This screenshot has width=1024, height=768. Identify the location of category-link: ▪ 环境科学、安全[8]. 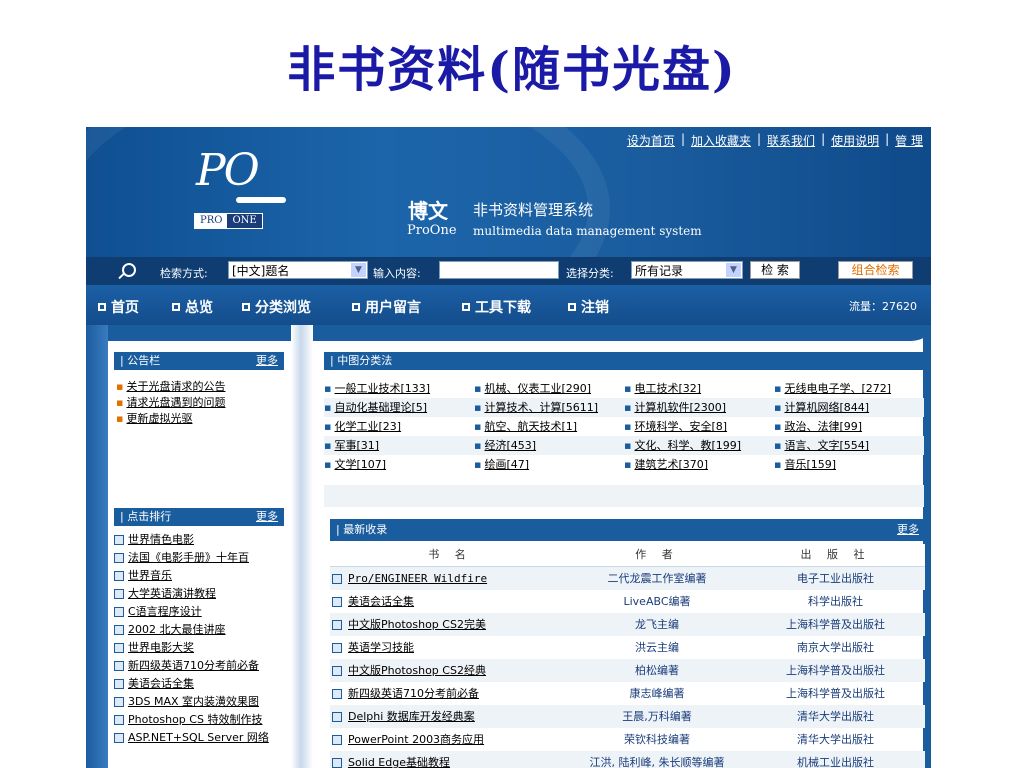
(699, 426).